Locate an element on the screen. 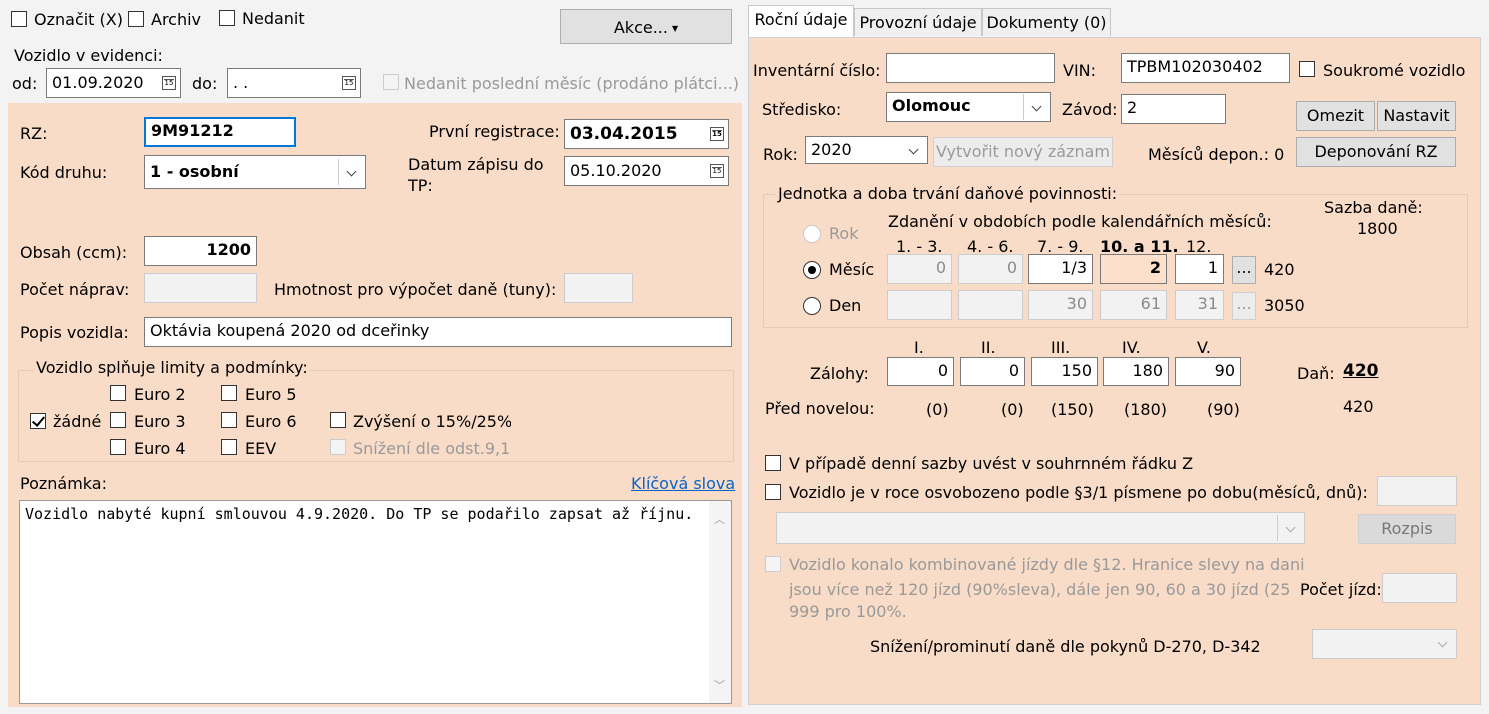 The height and width of the screenshot is (714, 1489). nastavit-button: Nastavit is located at coordinates (1416, 116).